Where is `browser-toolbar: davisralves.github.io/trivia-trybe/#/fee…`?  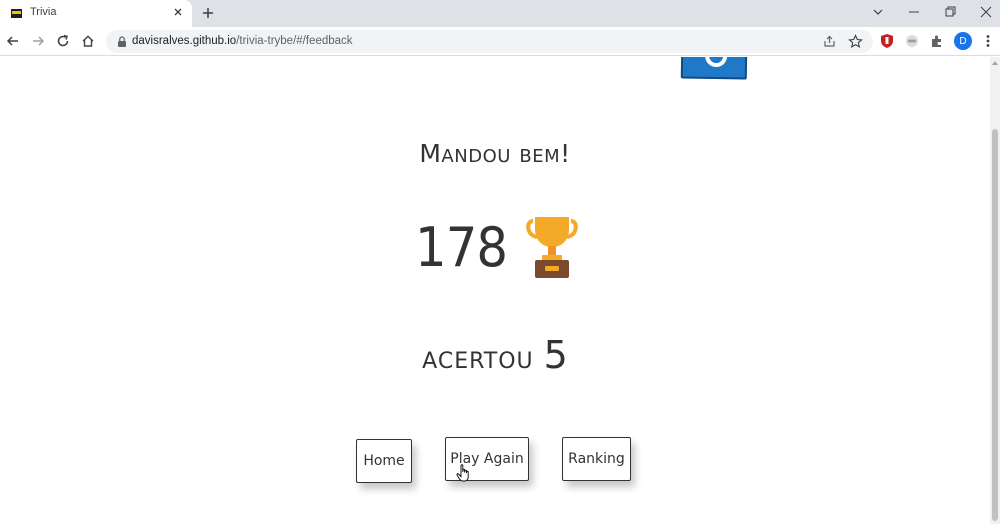
browser-toolbar: davisralves.github.io/trivia-trybe/#/fee… is located at coordinates (500, 41).